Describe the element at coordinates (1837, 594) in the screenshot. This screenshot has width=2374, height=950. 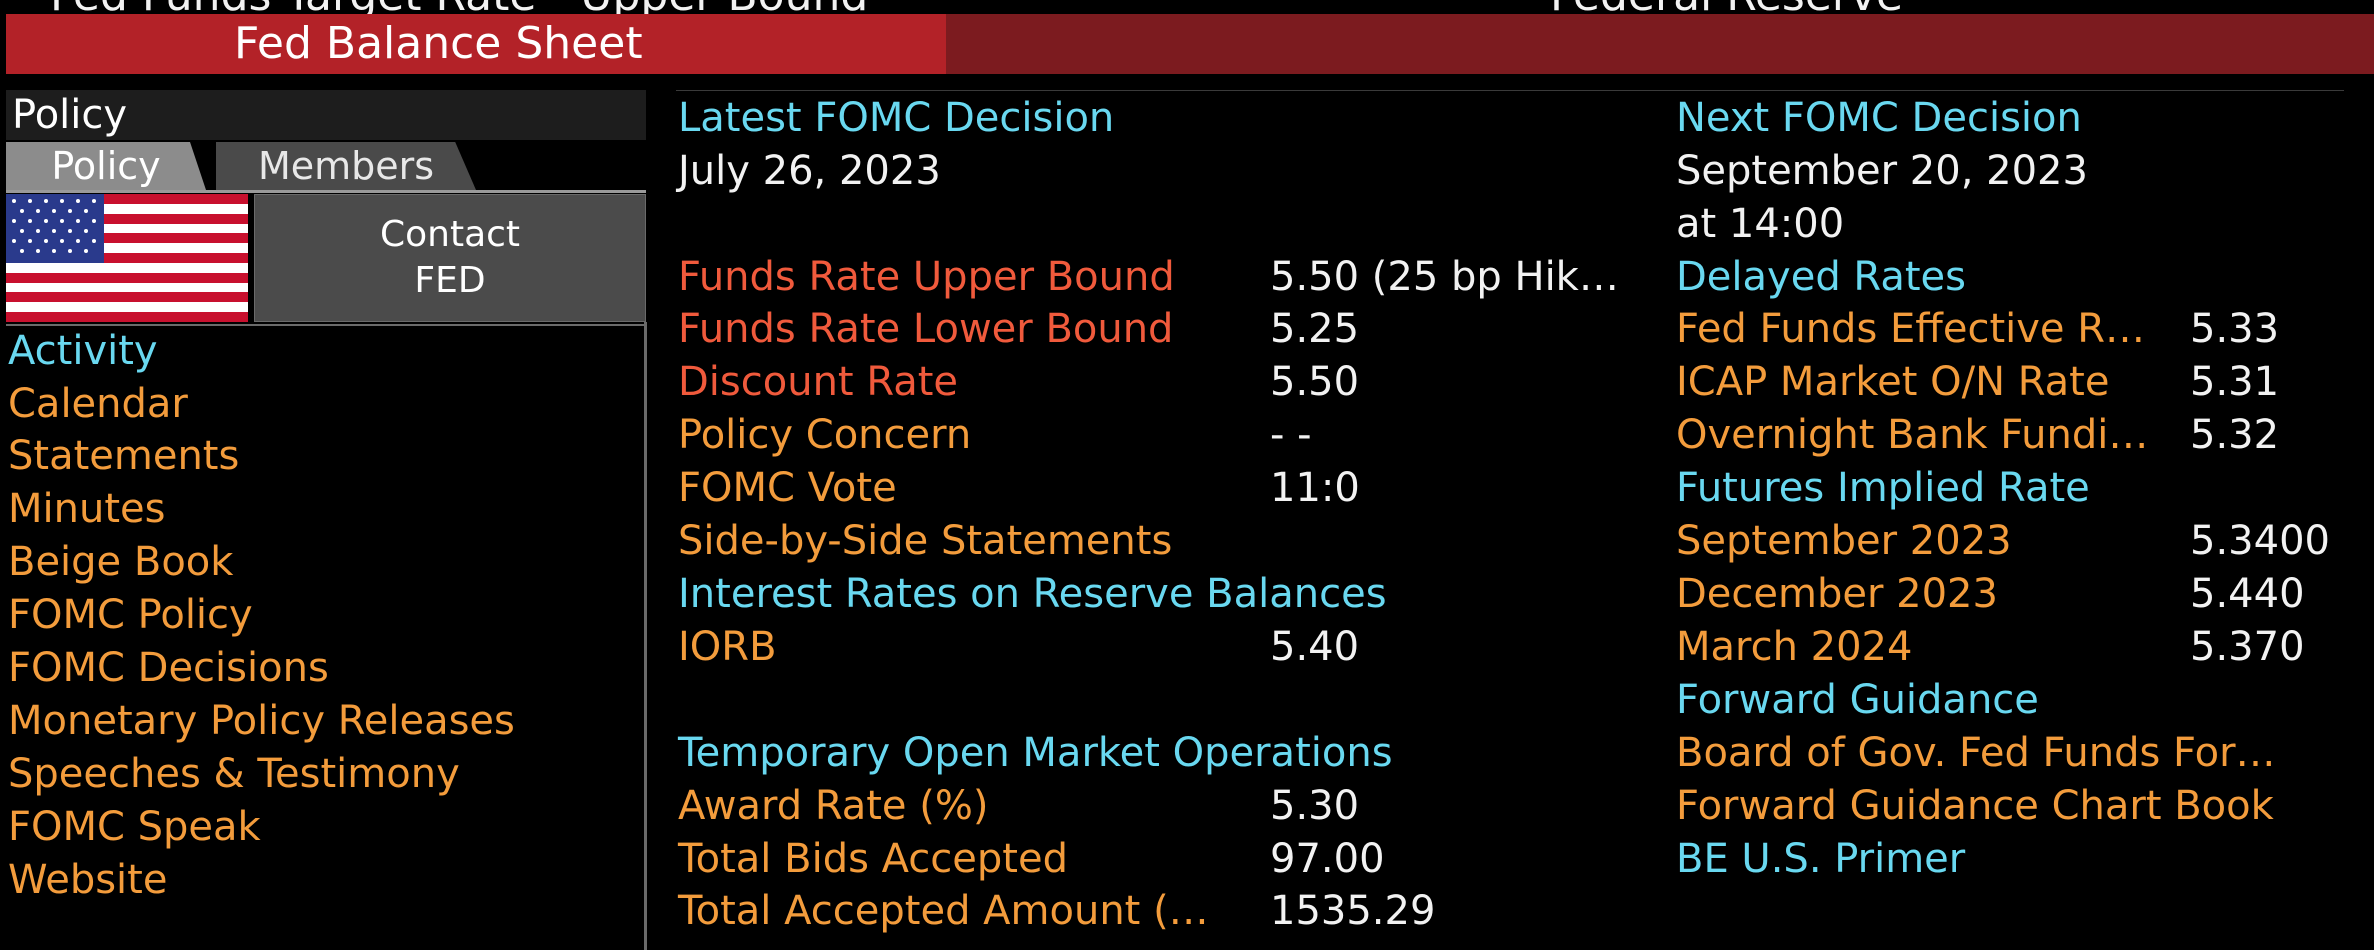
I see `futures-dec-label: December 2023` at that location.